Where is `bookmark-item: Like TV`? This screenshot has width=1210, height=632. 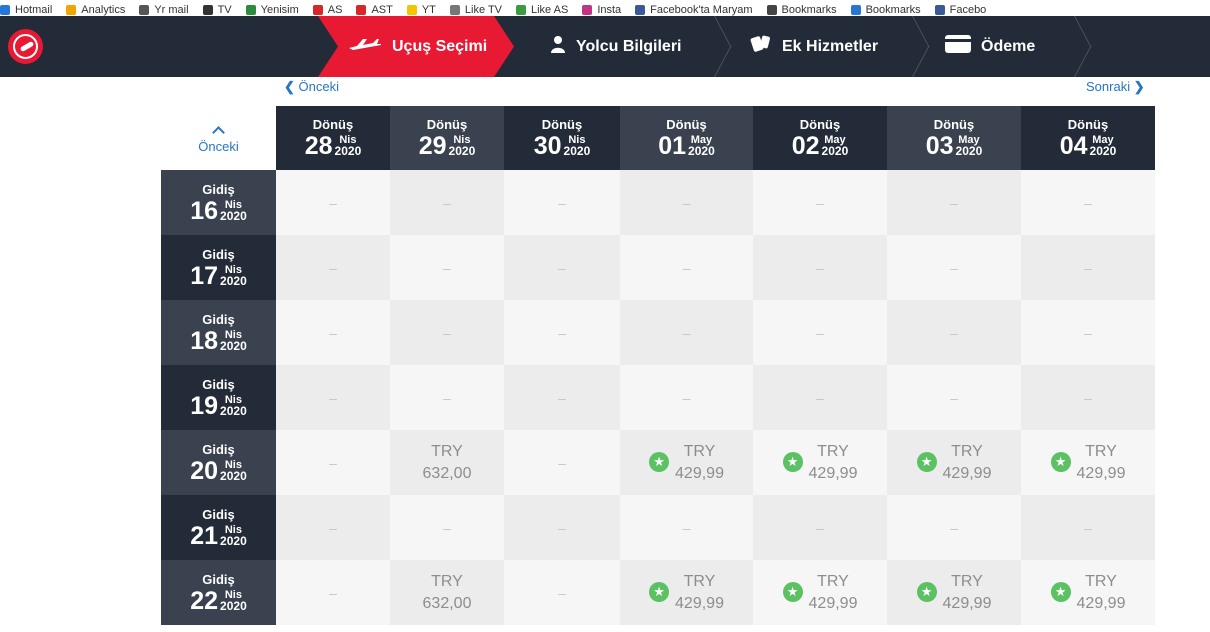
bookmark-item: Like TV is located at coordinates (475, 10).